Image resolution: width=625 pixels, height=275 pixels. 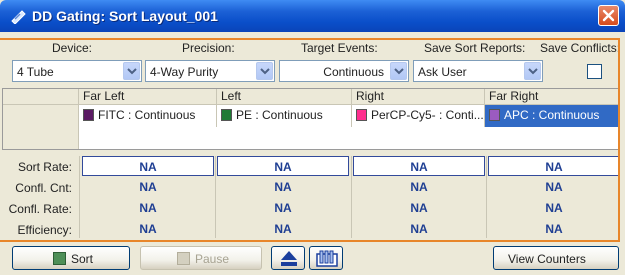 I want to click on device-label: Device:, so click(x=72, y=48).